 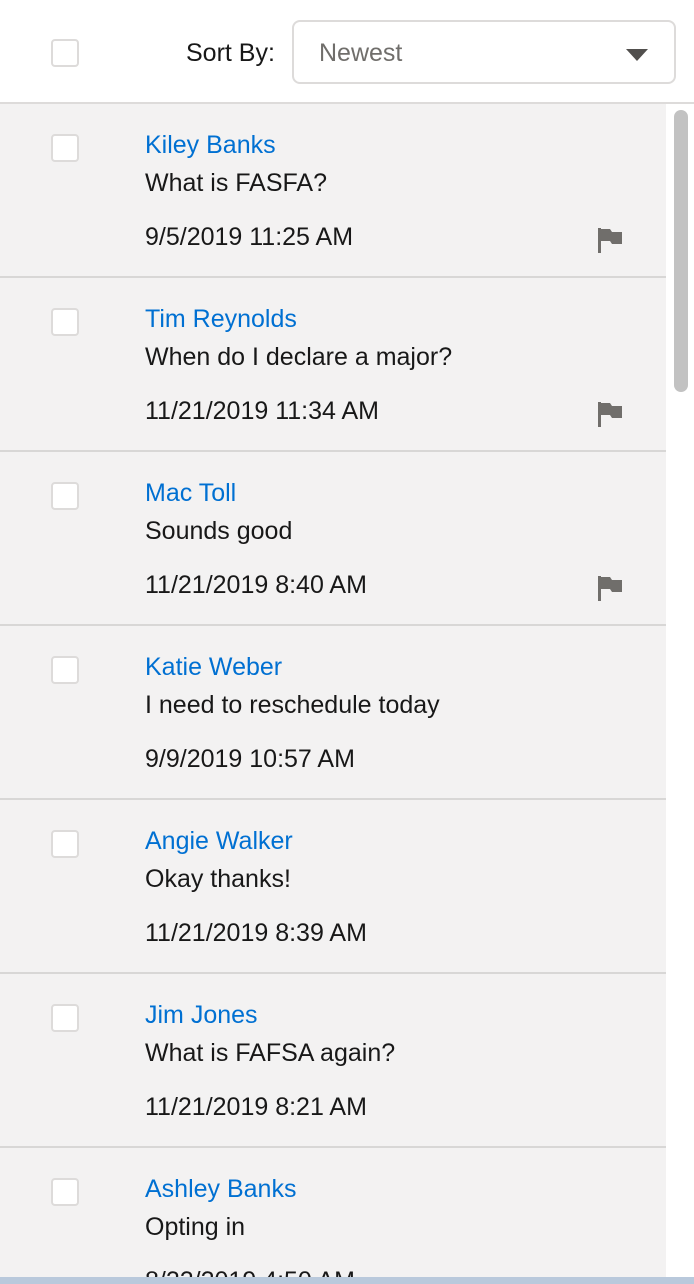 I want to click on list-item: Mac Toll Sounds good 11/21/2019 8:40 AM, so click(x=333, y=539).